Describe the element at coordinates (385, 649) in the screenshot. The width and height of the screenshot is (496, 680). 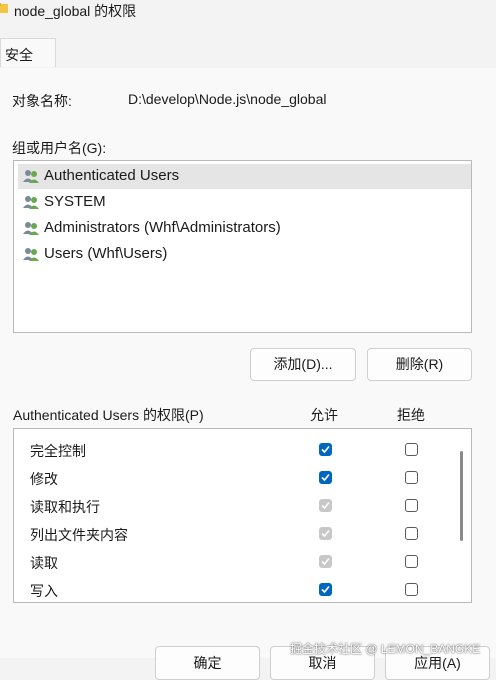
I see `watermark: 掘金技术社区 @ LEMON_BANGKE` at that location.